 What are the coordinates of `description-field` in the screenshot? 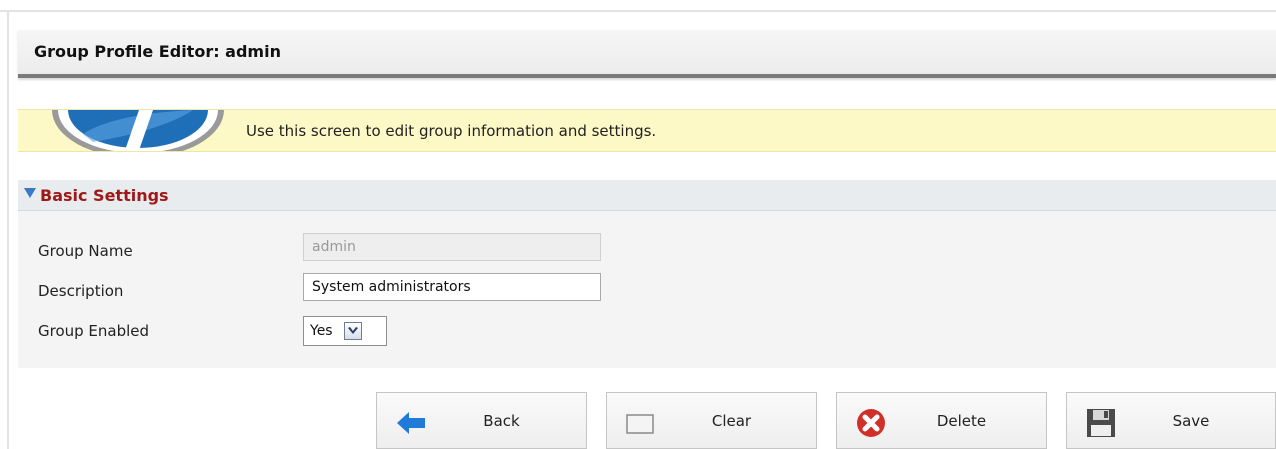 It's located at (452, 287).